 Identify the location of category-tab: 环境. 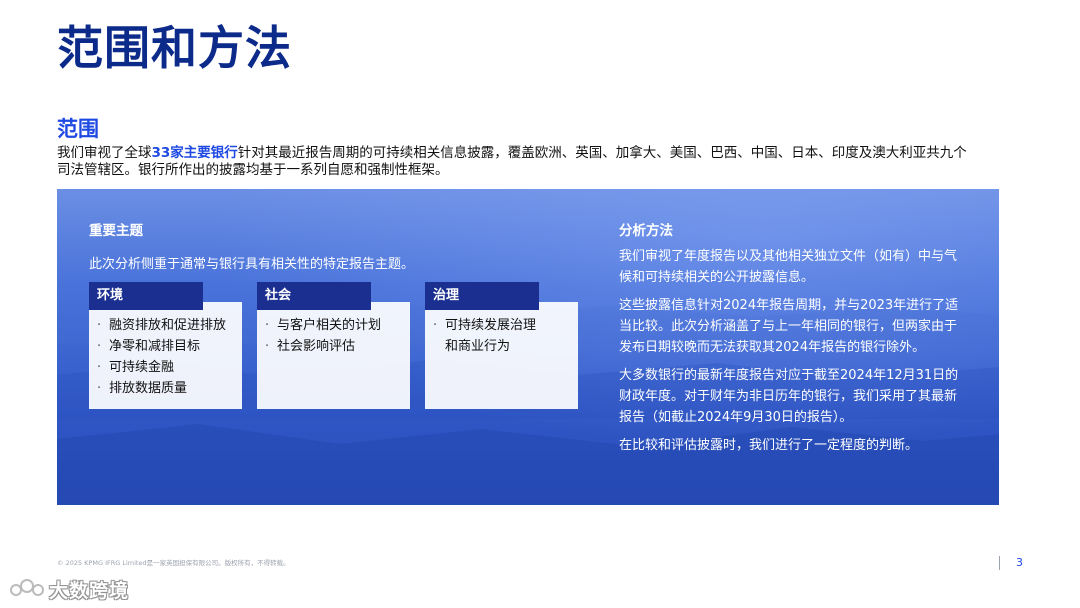
(146, 296).